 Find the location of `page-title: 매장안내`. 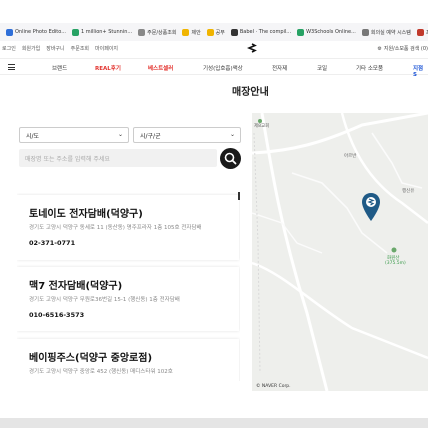

page-title: 매장안내 is located at coordinates (250, 92).